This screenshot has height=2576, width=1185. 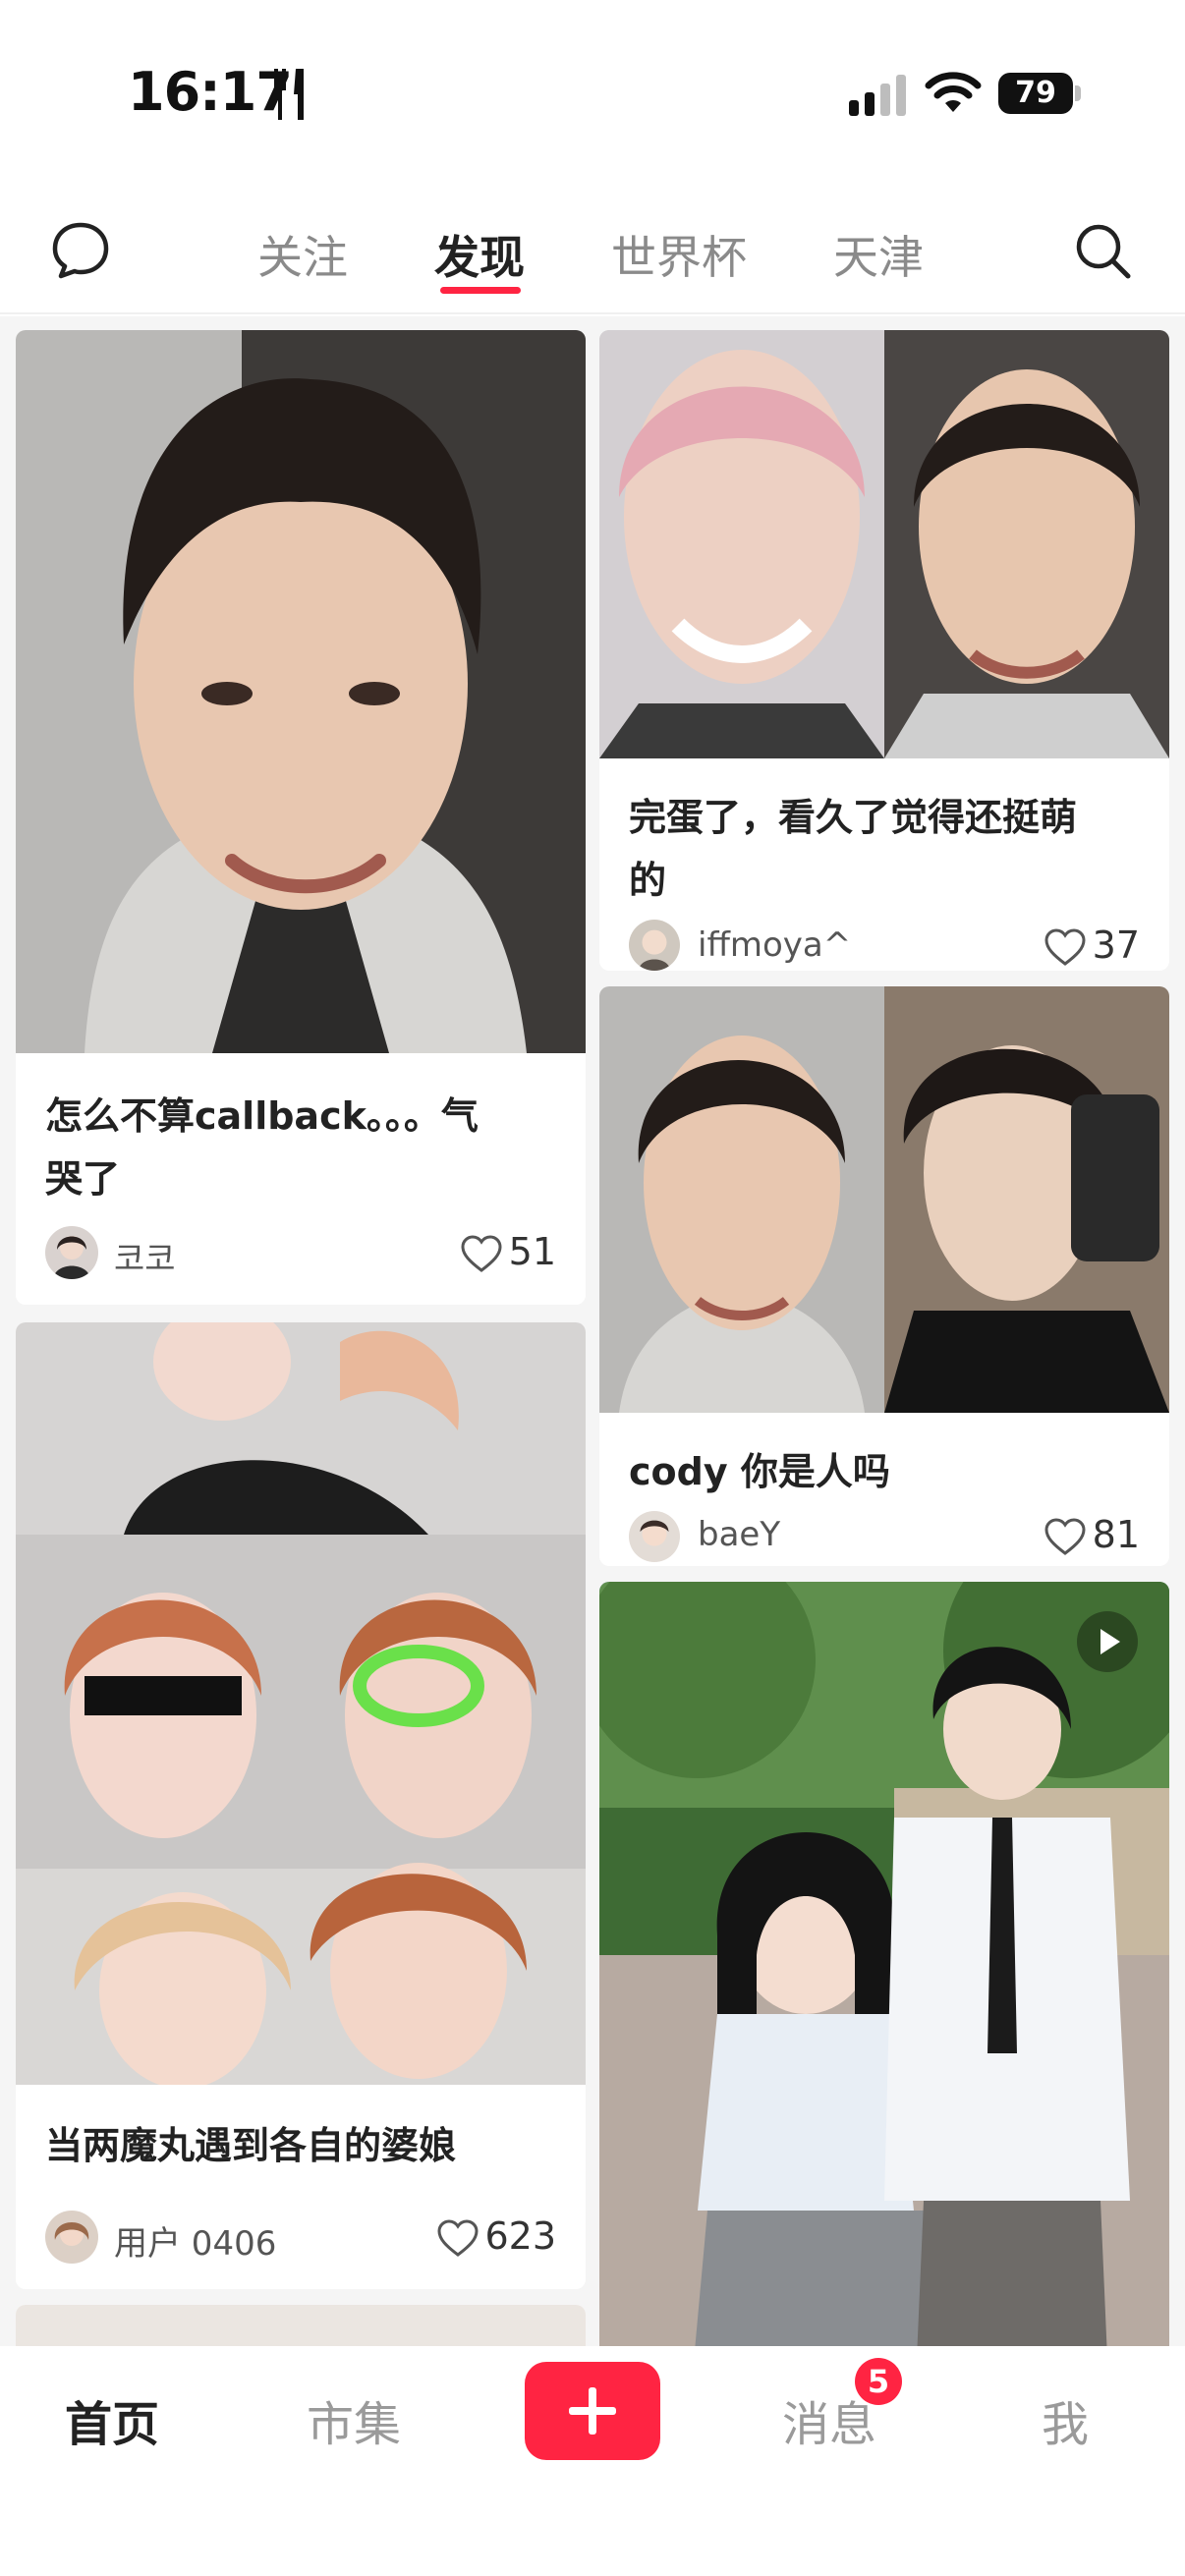 I want to click on post-meta: 用户 0406 623, so click(x=301, y=2238).